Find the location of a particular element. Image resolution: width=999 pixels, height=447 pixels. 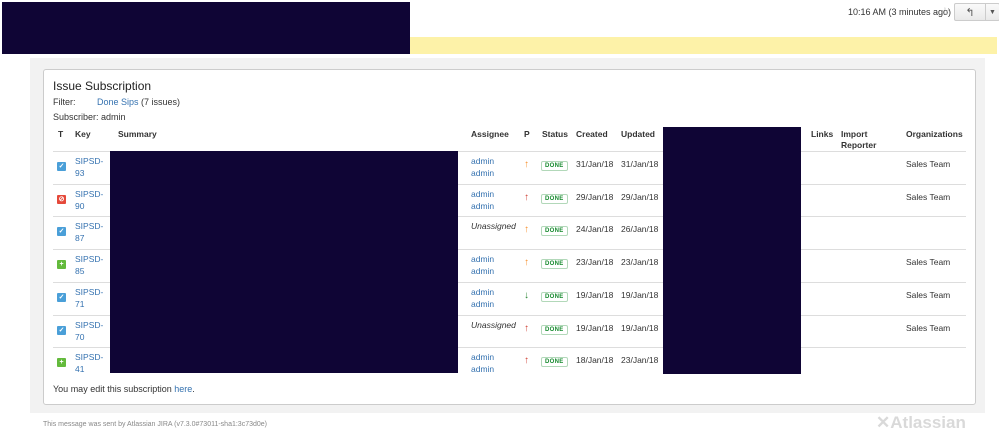

filter-value: Done Sips (7 issues) is located at coordinates (138, 102).